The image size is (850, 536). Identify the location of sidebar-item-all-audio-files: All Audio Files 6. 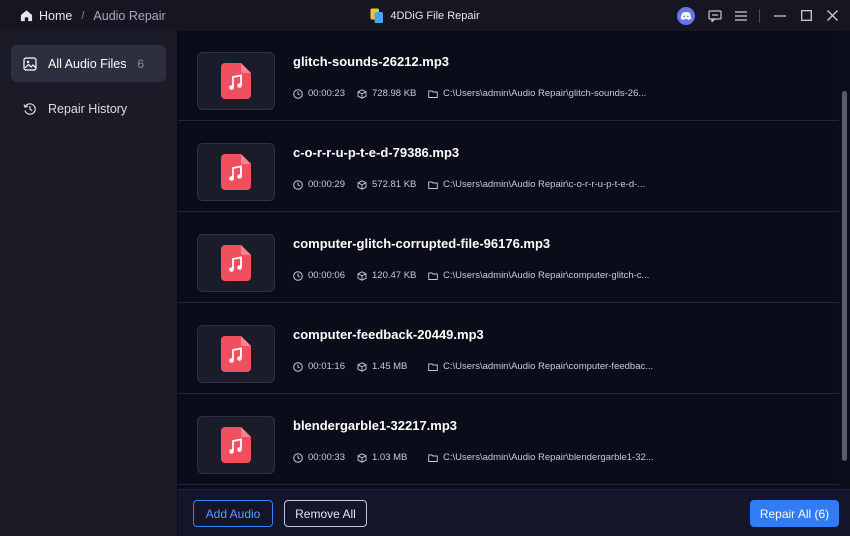
(88, 63).